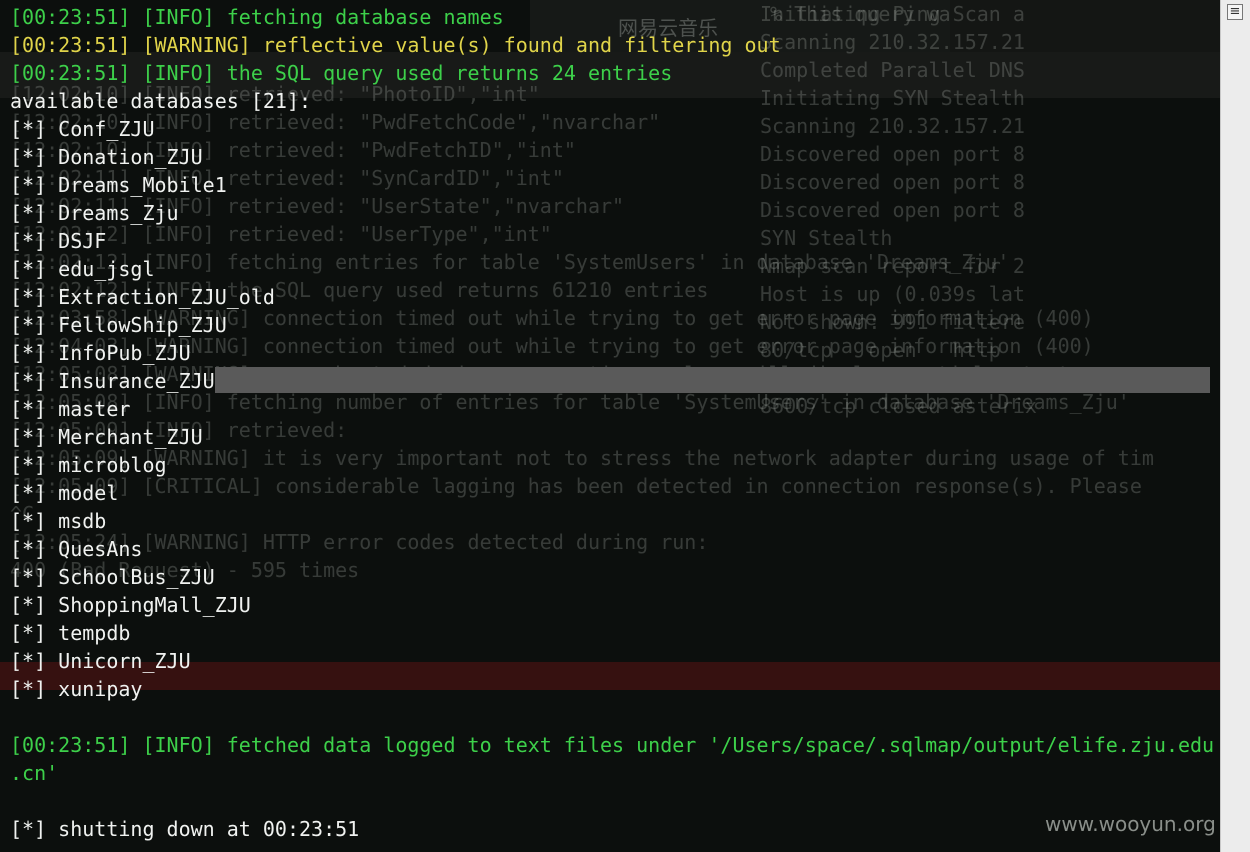  Describe the element at coordinates (118, 325) in the screenshot. I see `terminal-line: [*] FellowShip_ZJU` at that location.